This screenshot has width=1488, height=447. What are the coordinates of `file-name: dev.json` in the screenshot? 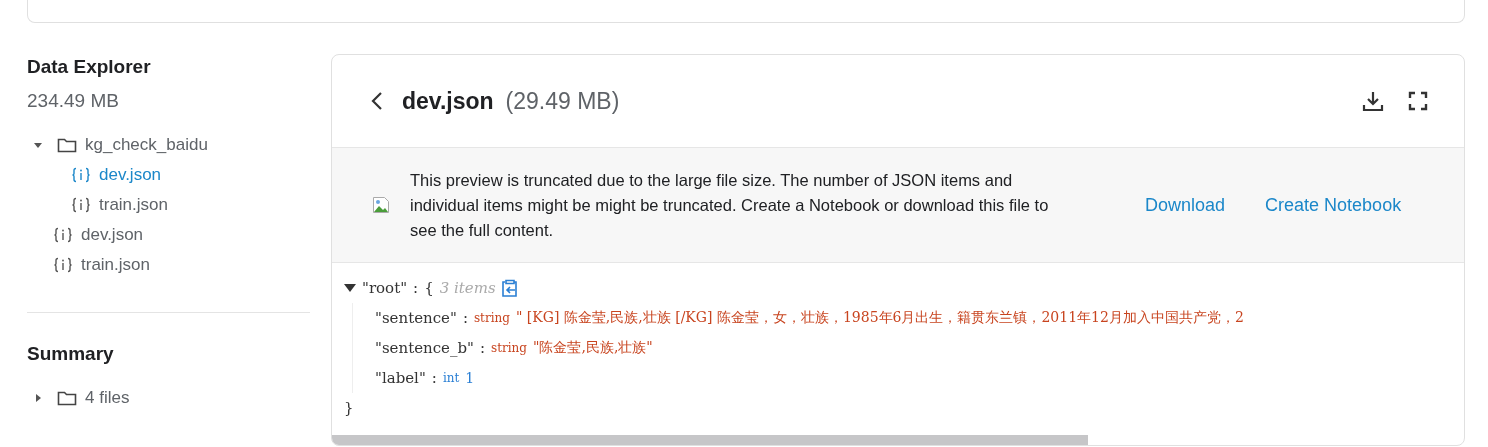 It's located at (448, 101).